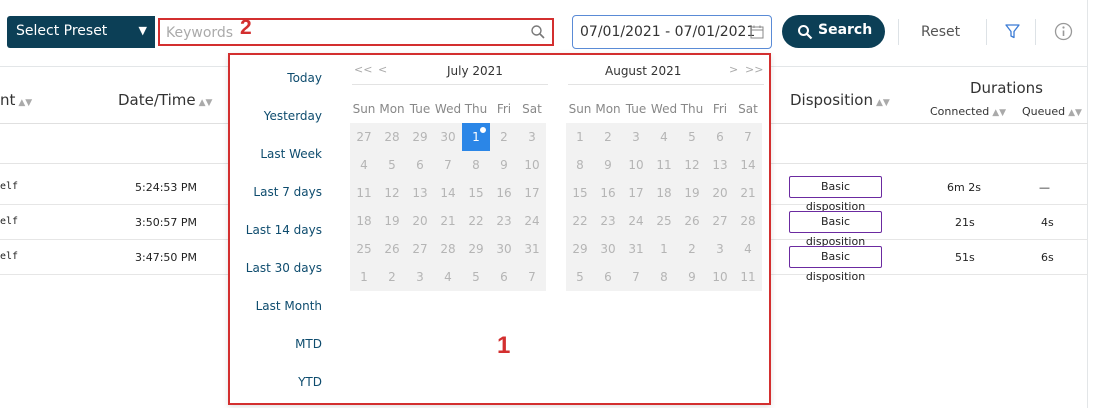 This screenshot has width=1094, height=408. What do you see at coordinates (276, 382) in the screenshot?
I see `preset-ytd: YTD` at bounding box center [276, 382].